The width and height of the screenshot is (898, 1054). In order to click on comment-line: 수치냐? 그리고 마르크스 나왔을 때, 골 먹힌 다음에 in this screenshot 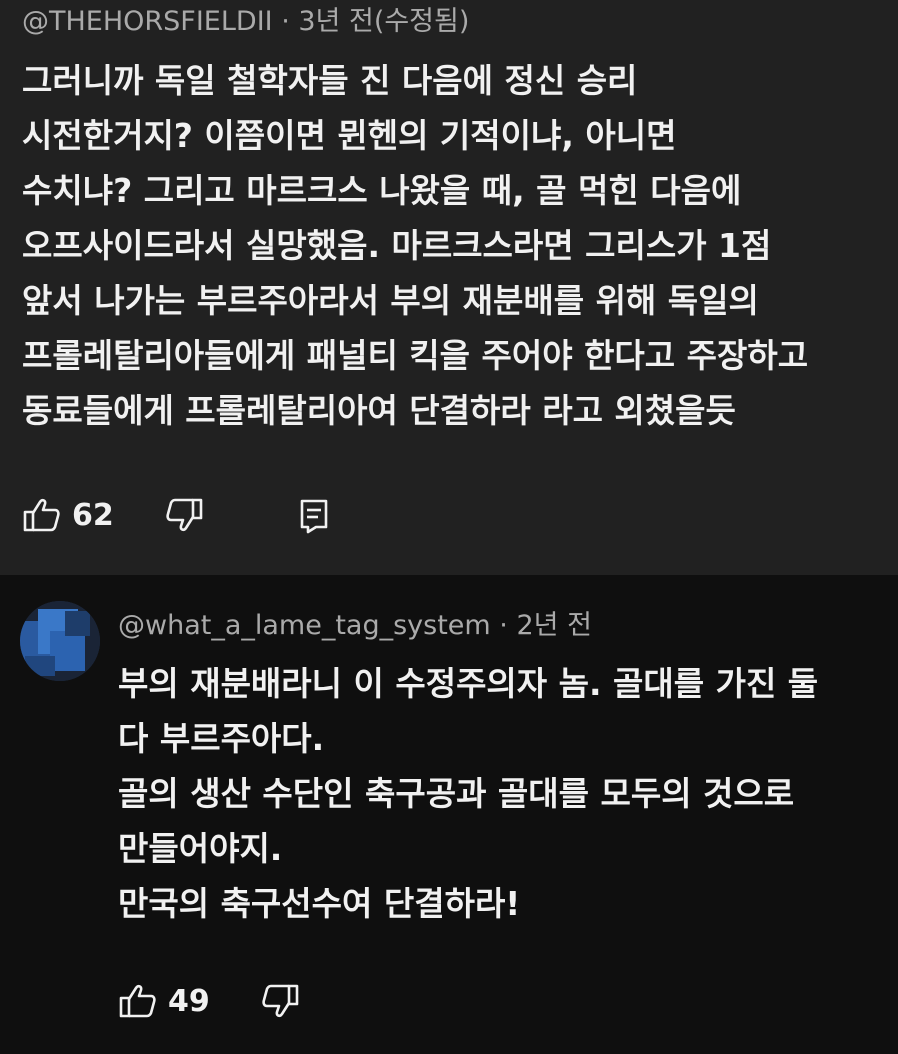, I will do `click(382, 190)`.